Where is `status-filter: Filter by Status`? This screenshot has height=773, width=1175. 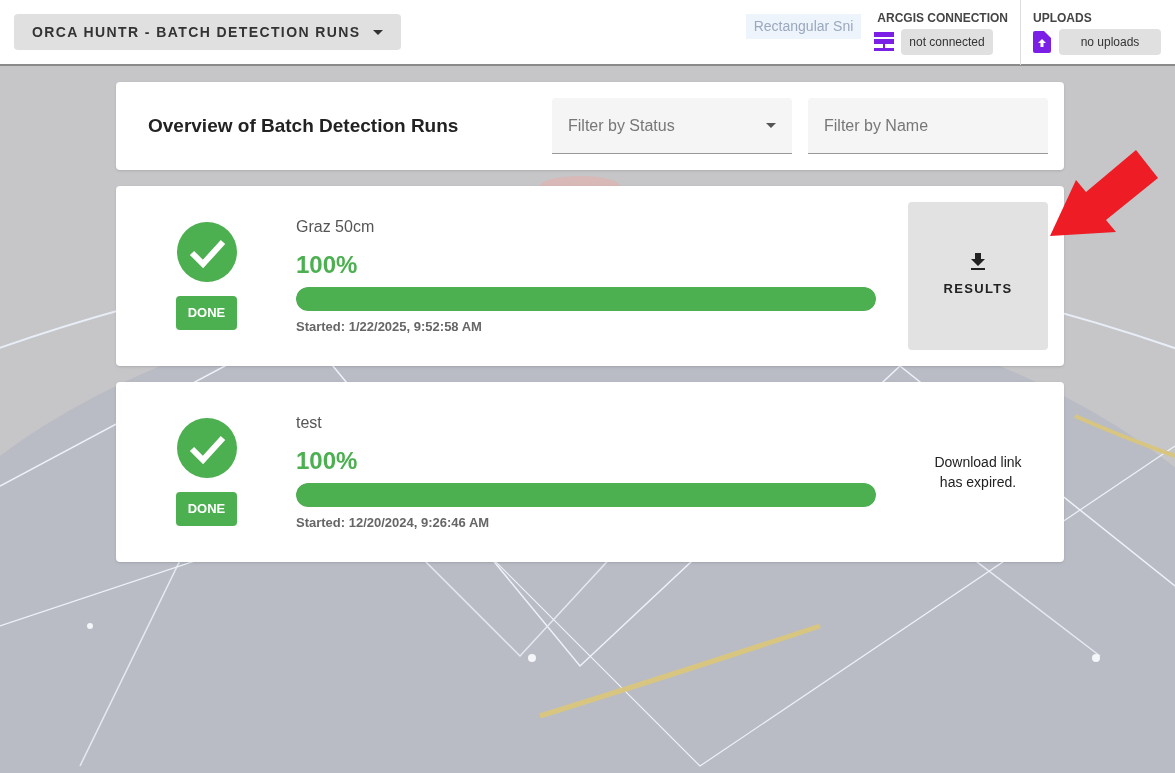 status-filter: Filter by Status is located at coordinates (672, 126).